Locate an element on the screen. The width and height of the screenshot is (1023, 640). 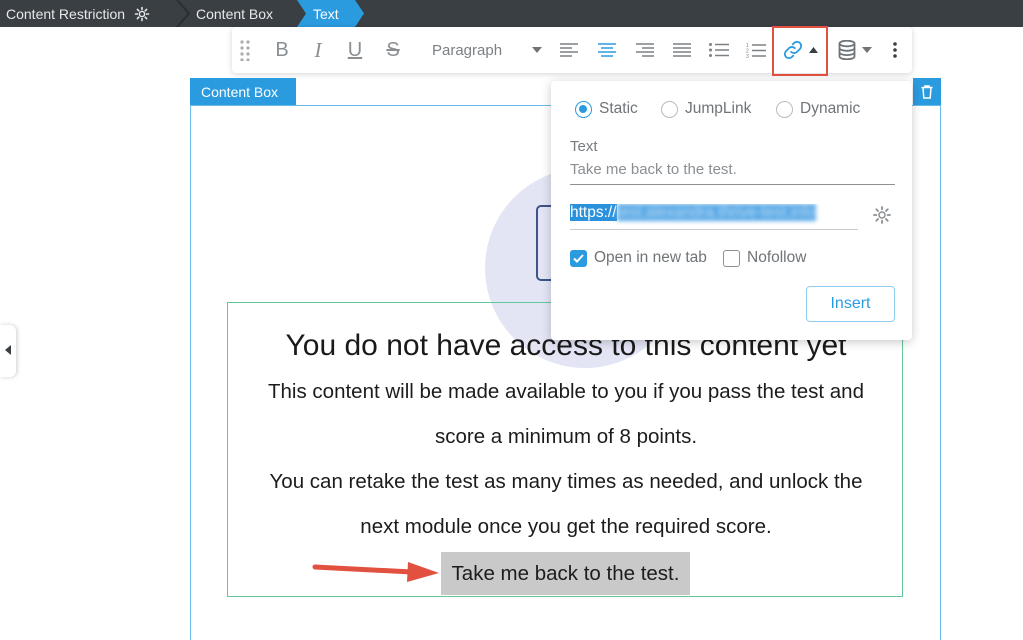
radio-selected-icon is located at coordinates (583, 109).